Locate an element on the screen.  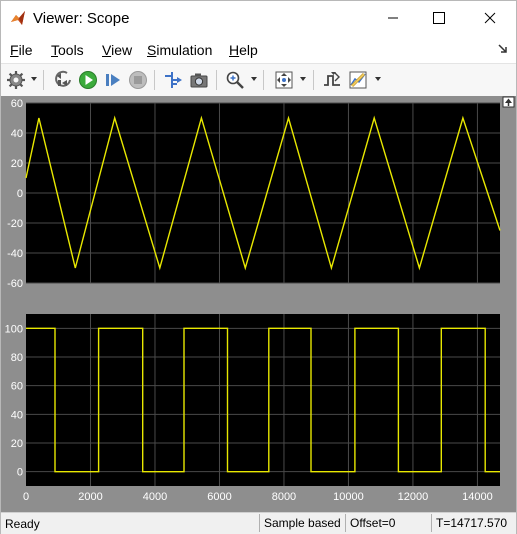
close-icon is located at coordinates (490, 18).